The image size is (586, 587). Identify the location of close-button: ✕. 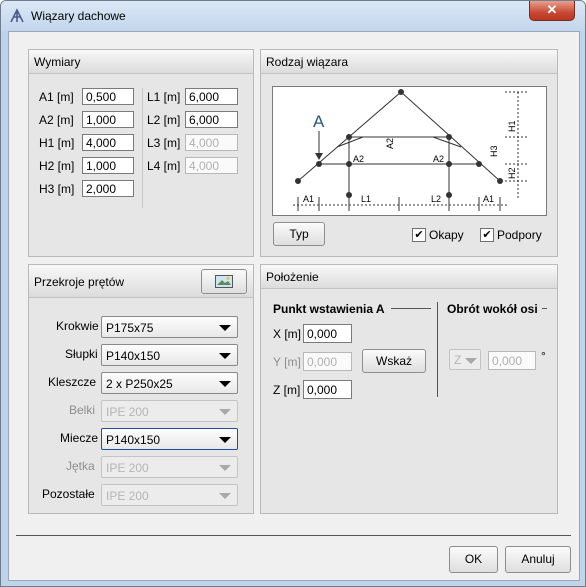
(552, 11).